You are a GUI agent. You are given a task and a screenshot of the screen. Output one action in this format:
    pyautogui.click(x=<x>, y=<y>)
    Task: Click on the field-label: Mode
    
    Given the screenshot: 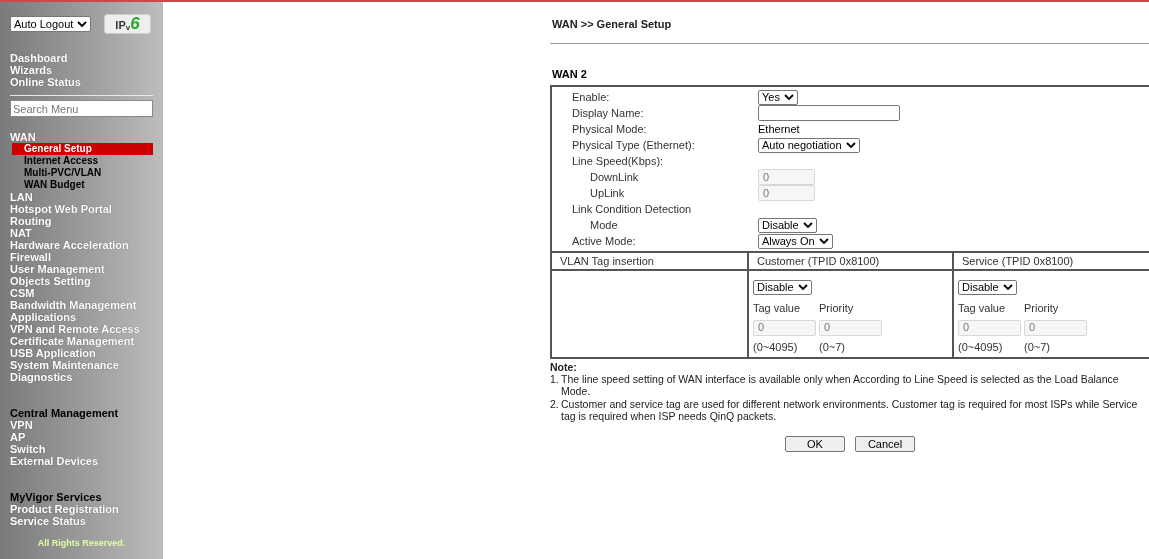 What is the action you would take?
    pyautogui.click(x=603, y=225)
    